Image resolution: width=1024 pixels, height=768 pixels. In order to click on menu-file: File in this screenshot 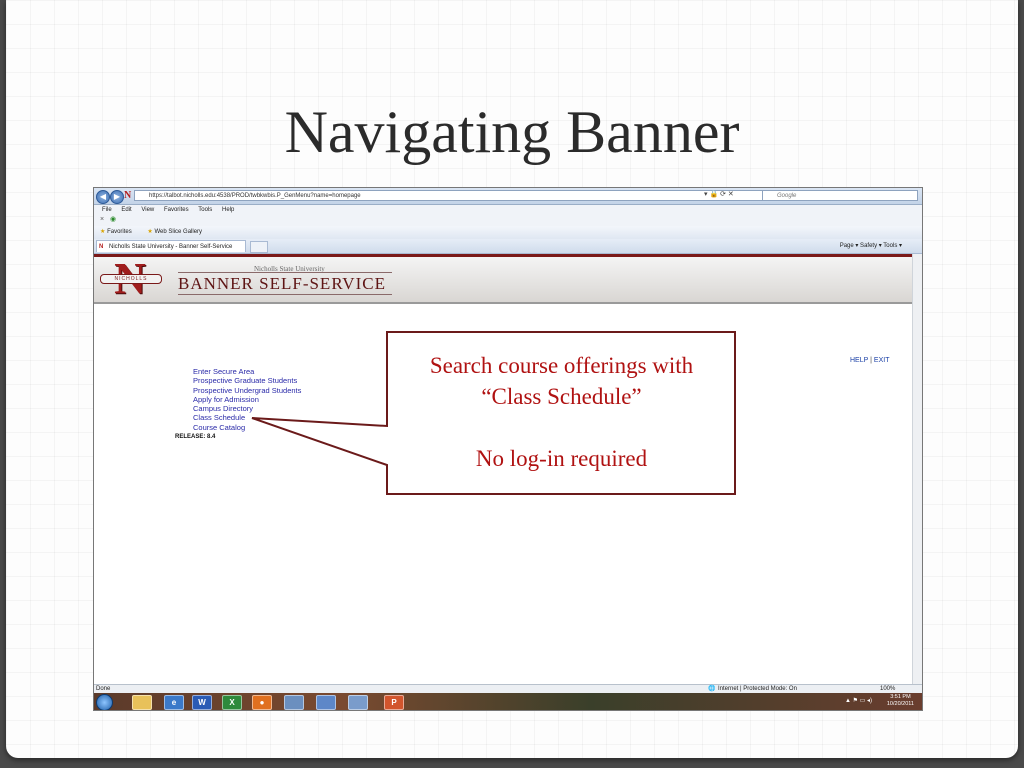, I will do `click(107, 210)`.